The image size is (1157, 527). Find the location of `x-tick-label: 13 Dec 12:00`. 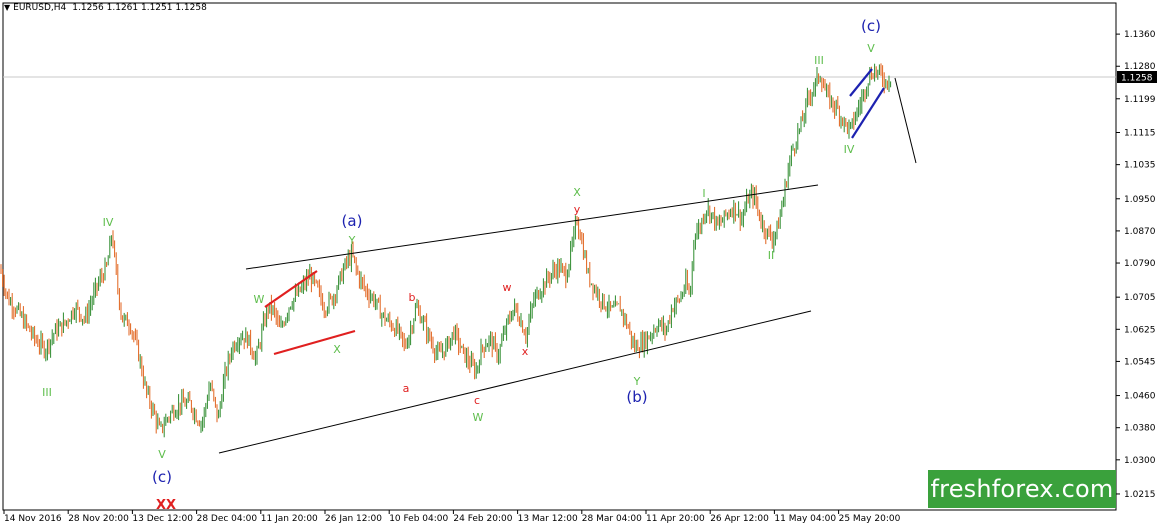

x-tick-label: 13 Dec 12:00 is located at coordinates (162, 519).